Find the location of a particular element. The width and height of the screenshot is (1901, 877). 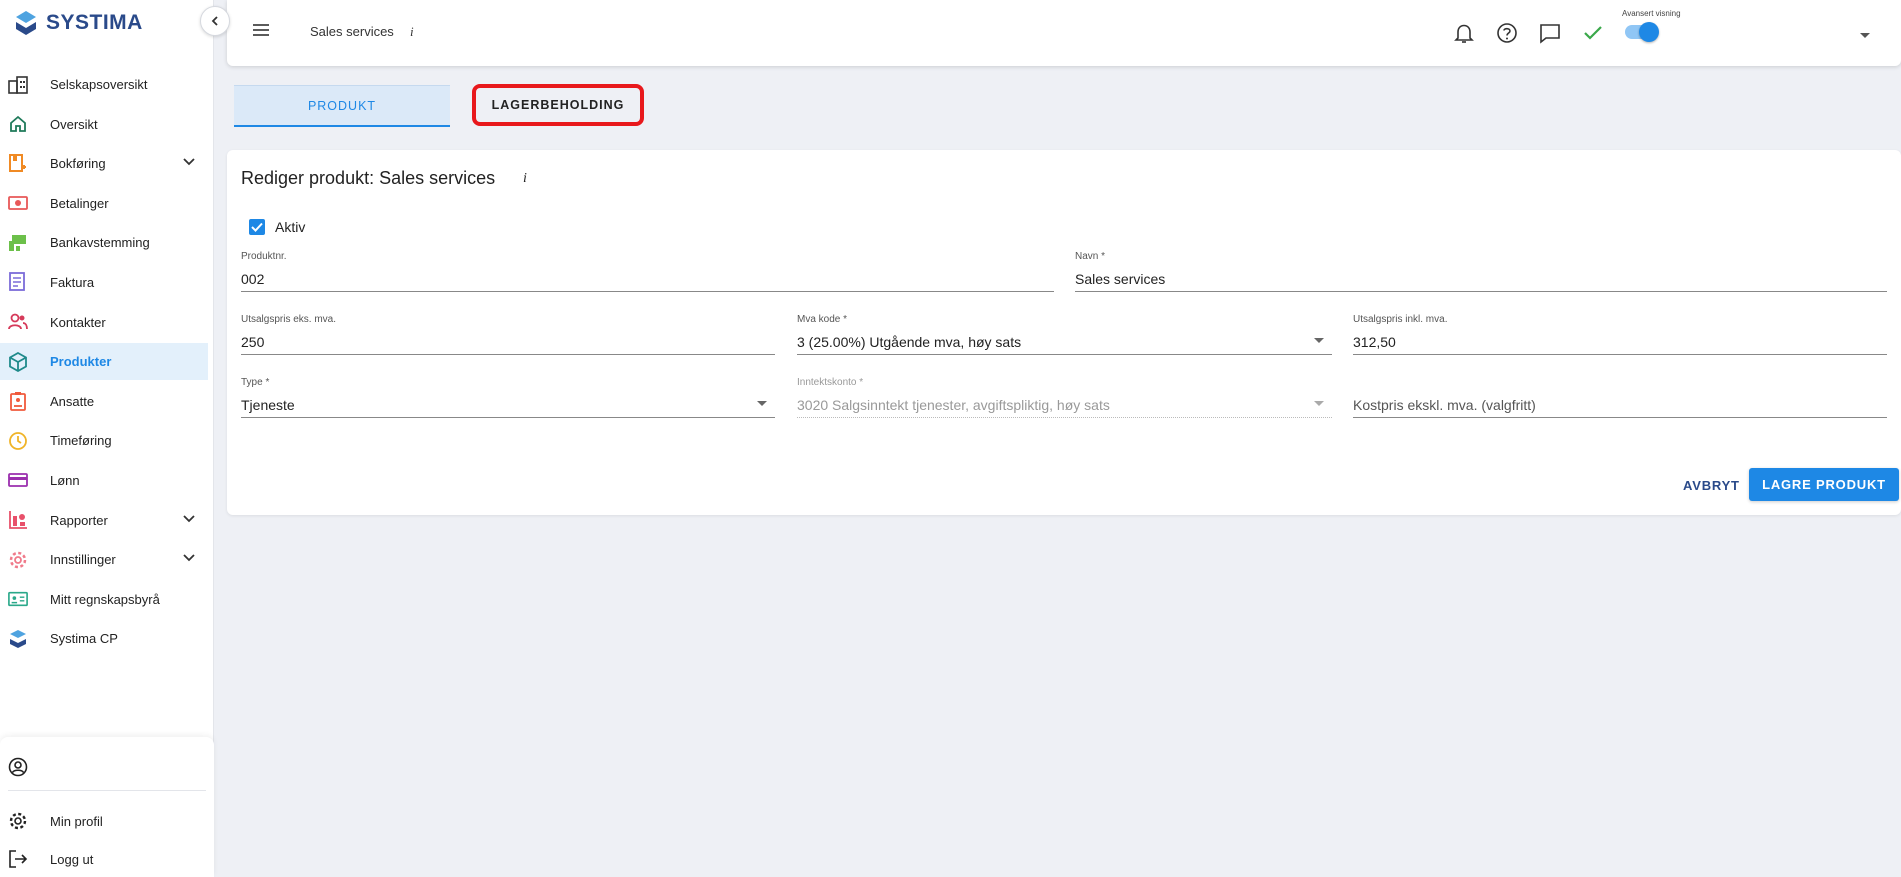

save-product-button: LAGRE PRODUKT is located at coordinates (1824, 484).